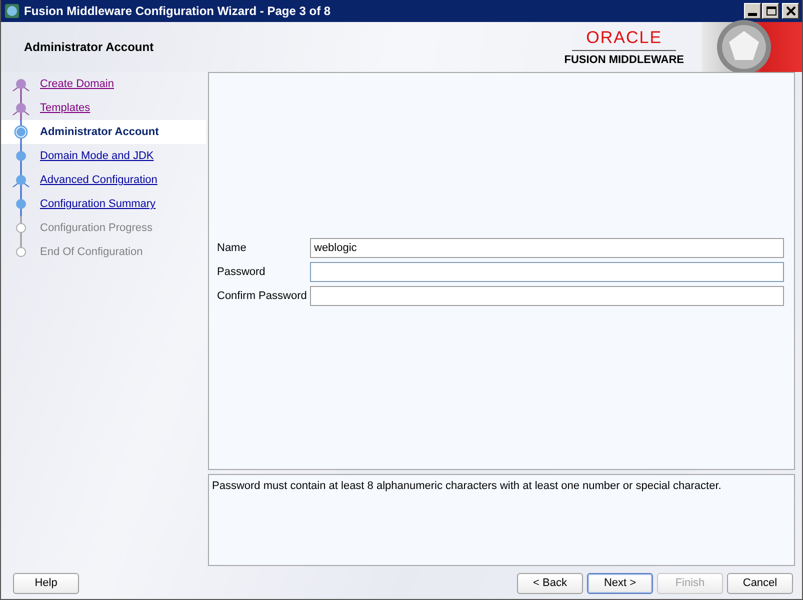 The image size is (803, 600). Describe the element at coordinates (65, 108) in the screenshot. I see `step-link: Templates` at that location.